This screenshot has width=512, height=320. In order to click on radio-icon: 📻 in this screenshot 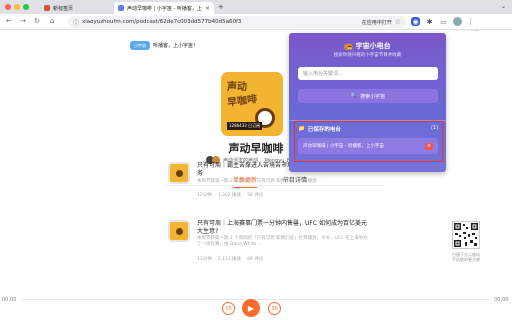, I will do `click(349, 46)`.